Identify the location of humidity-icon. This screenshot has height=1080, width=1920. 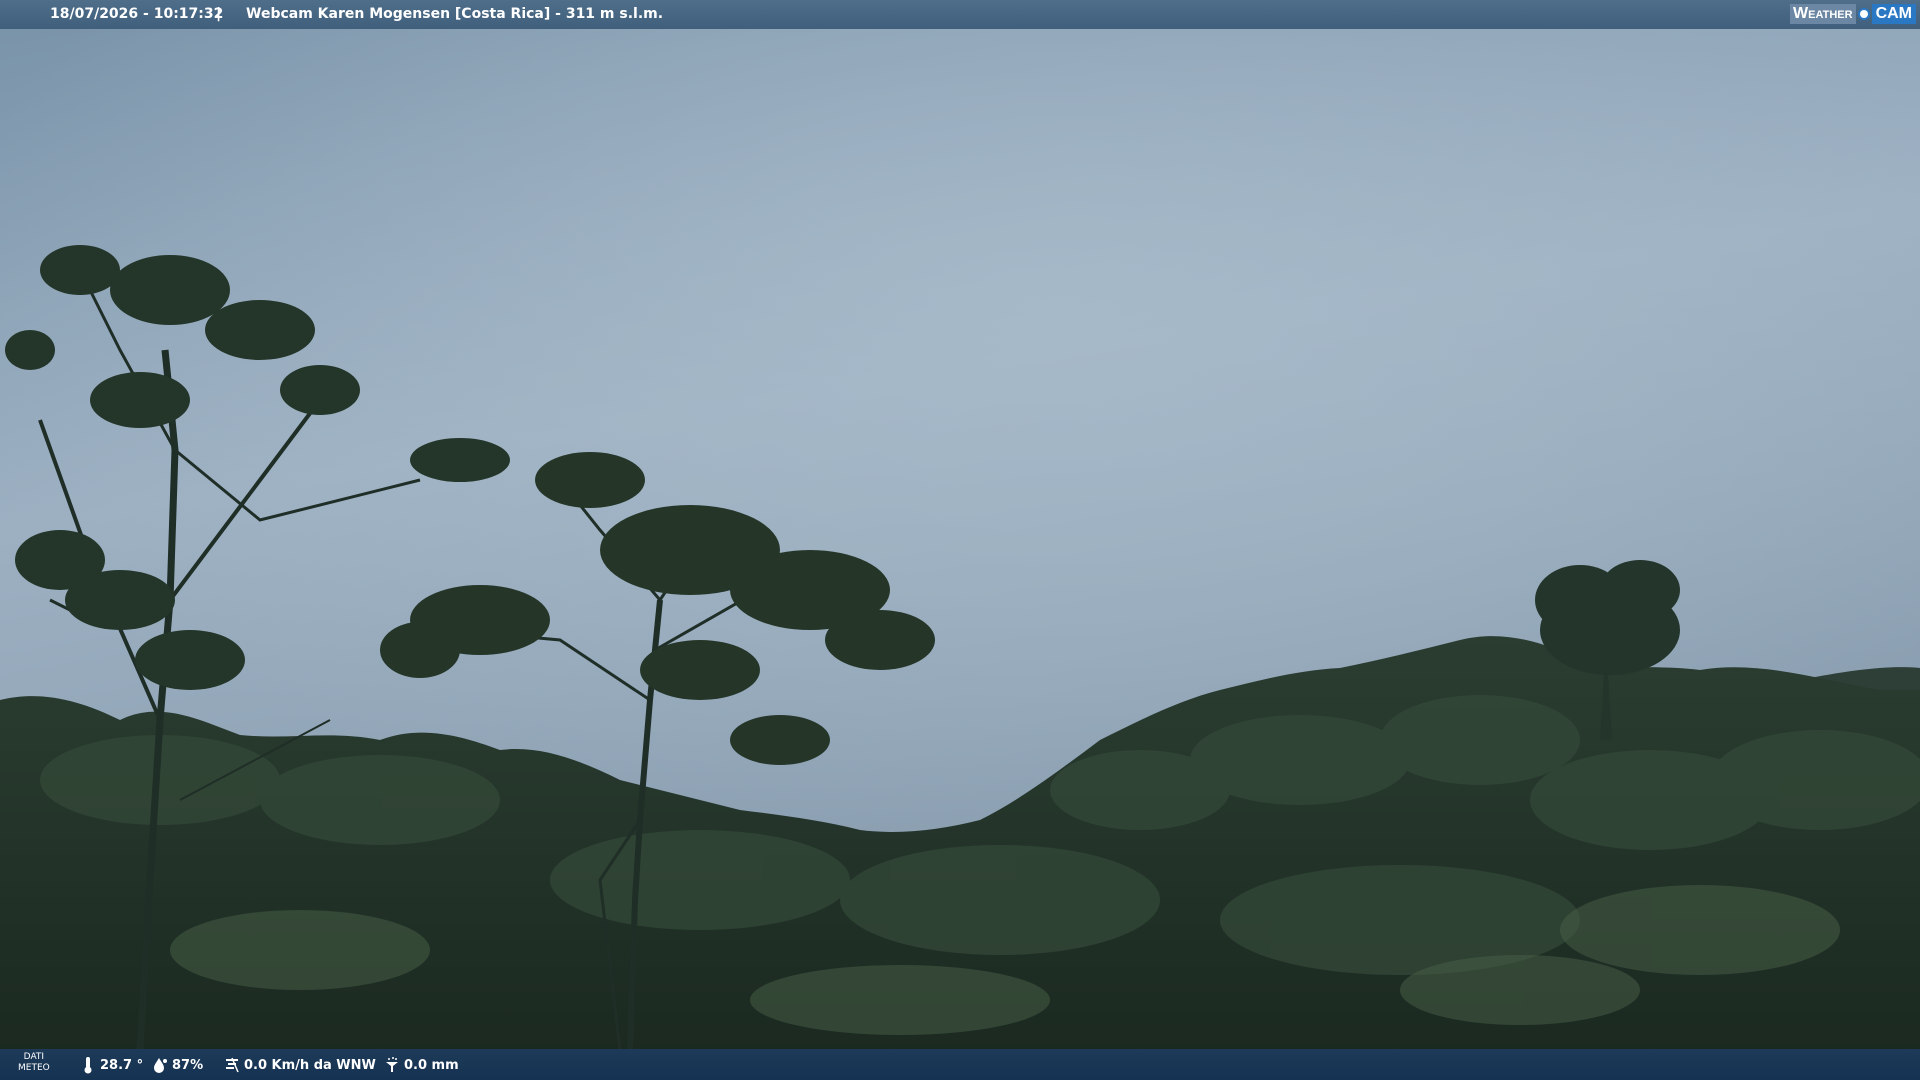
(160, 1065).